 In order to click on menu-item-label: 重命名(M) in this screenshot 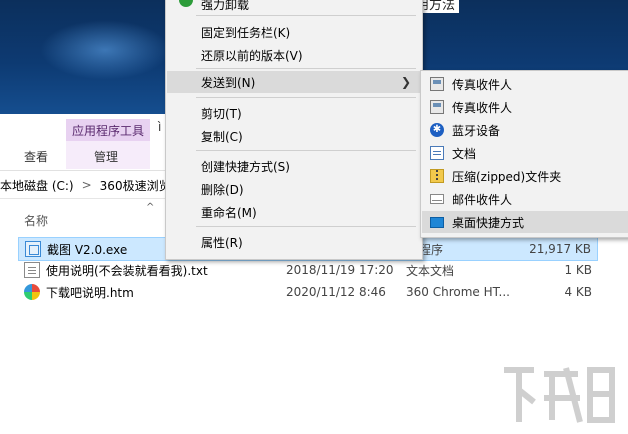, I will do `click(229, 212)`.